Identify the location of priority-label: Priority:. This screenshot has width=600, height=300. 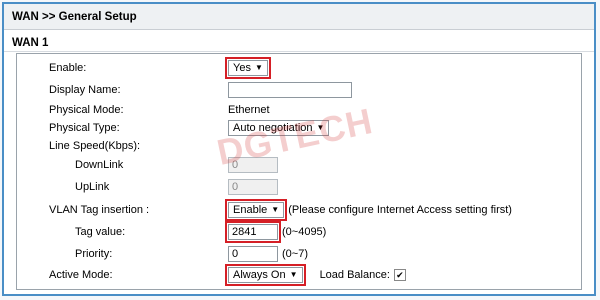
(94, 254).